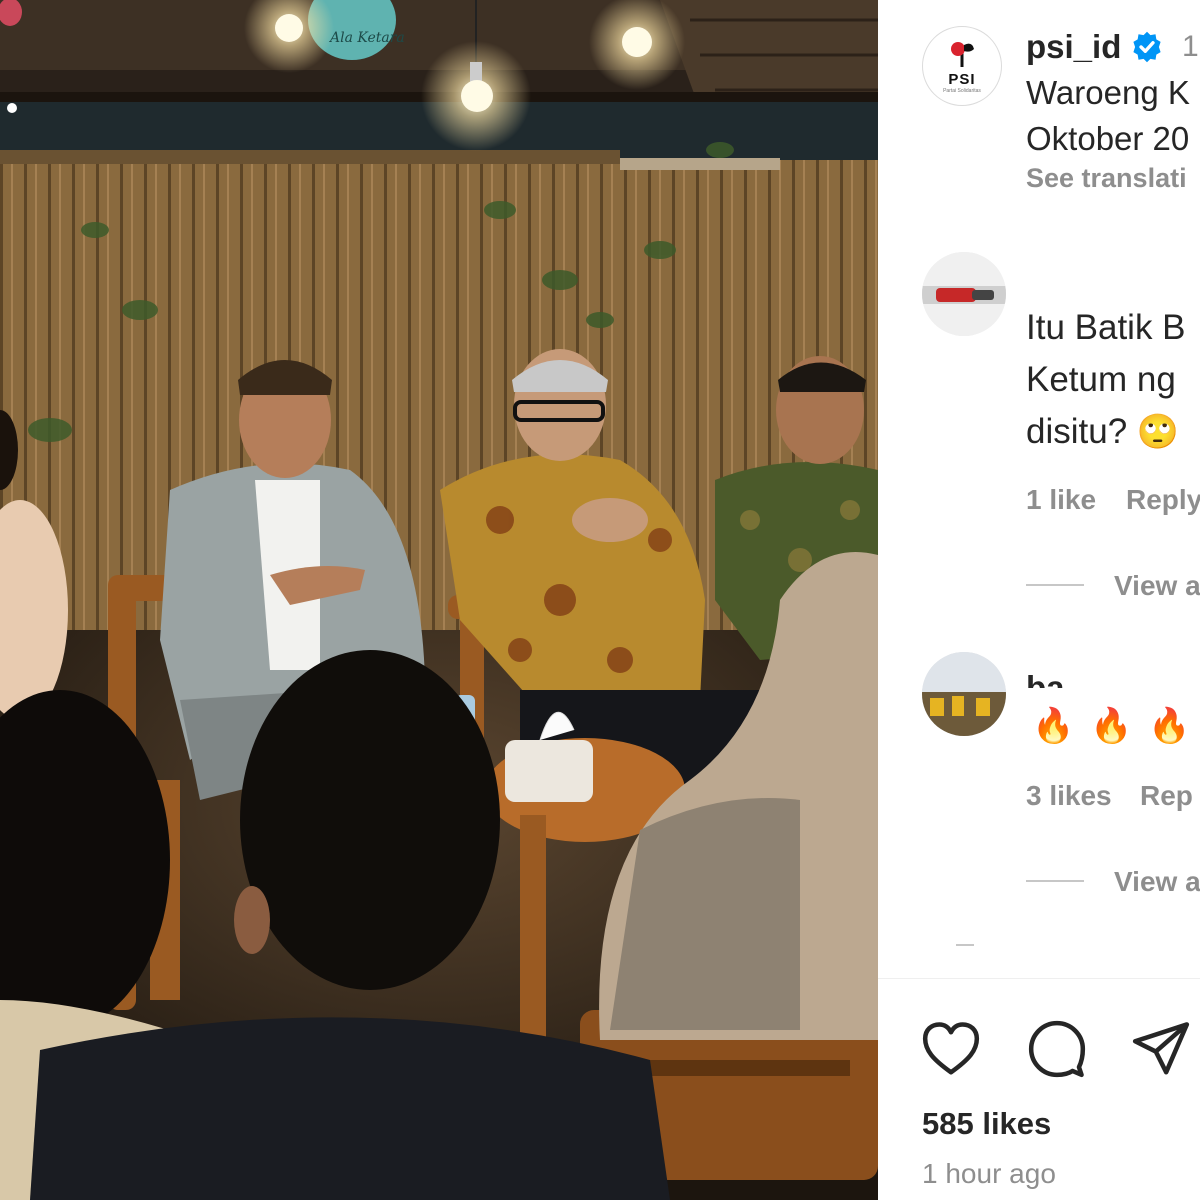  Describe the element at coordinates (1169, 726) in the screenshot. I see `fire-emoji-3: 🔥` at that location.